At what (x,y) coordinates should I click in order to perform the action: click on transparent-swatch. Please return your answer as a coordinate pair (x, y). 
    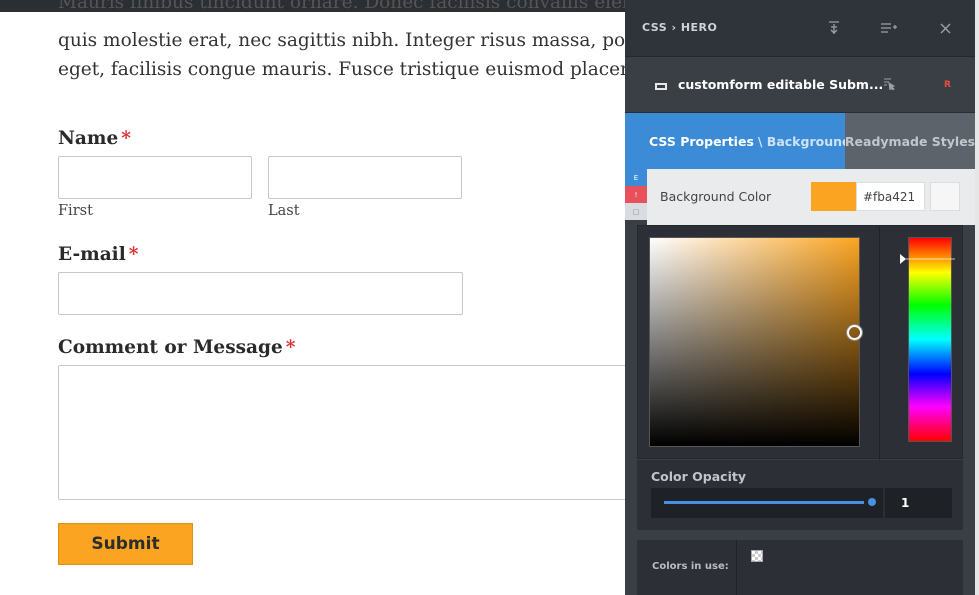
    Looking at the image, I should click on (757, 556).